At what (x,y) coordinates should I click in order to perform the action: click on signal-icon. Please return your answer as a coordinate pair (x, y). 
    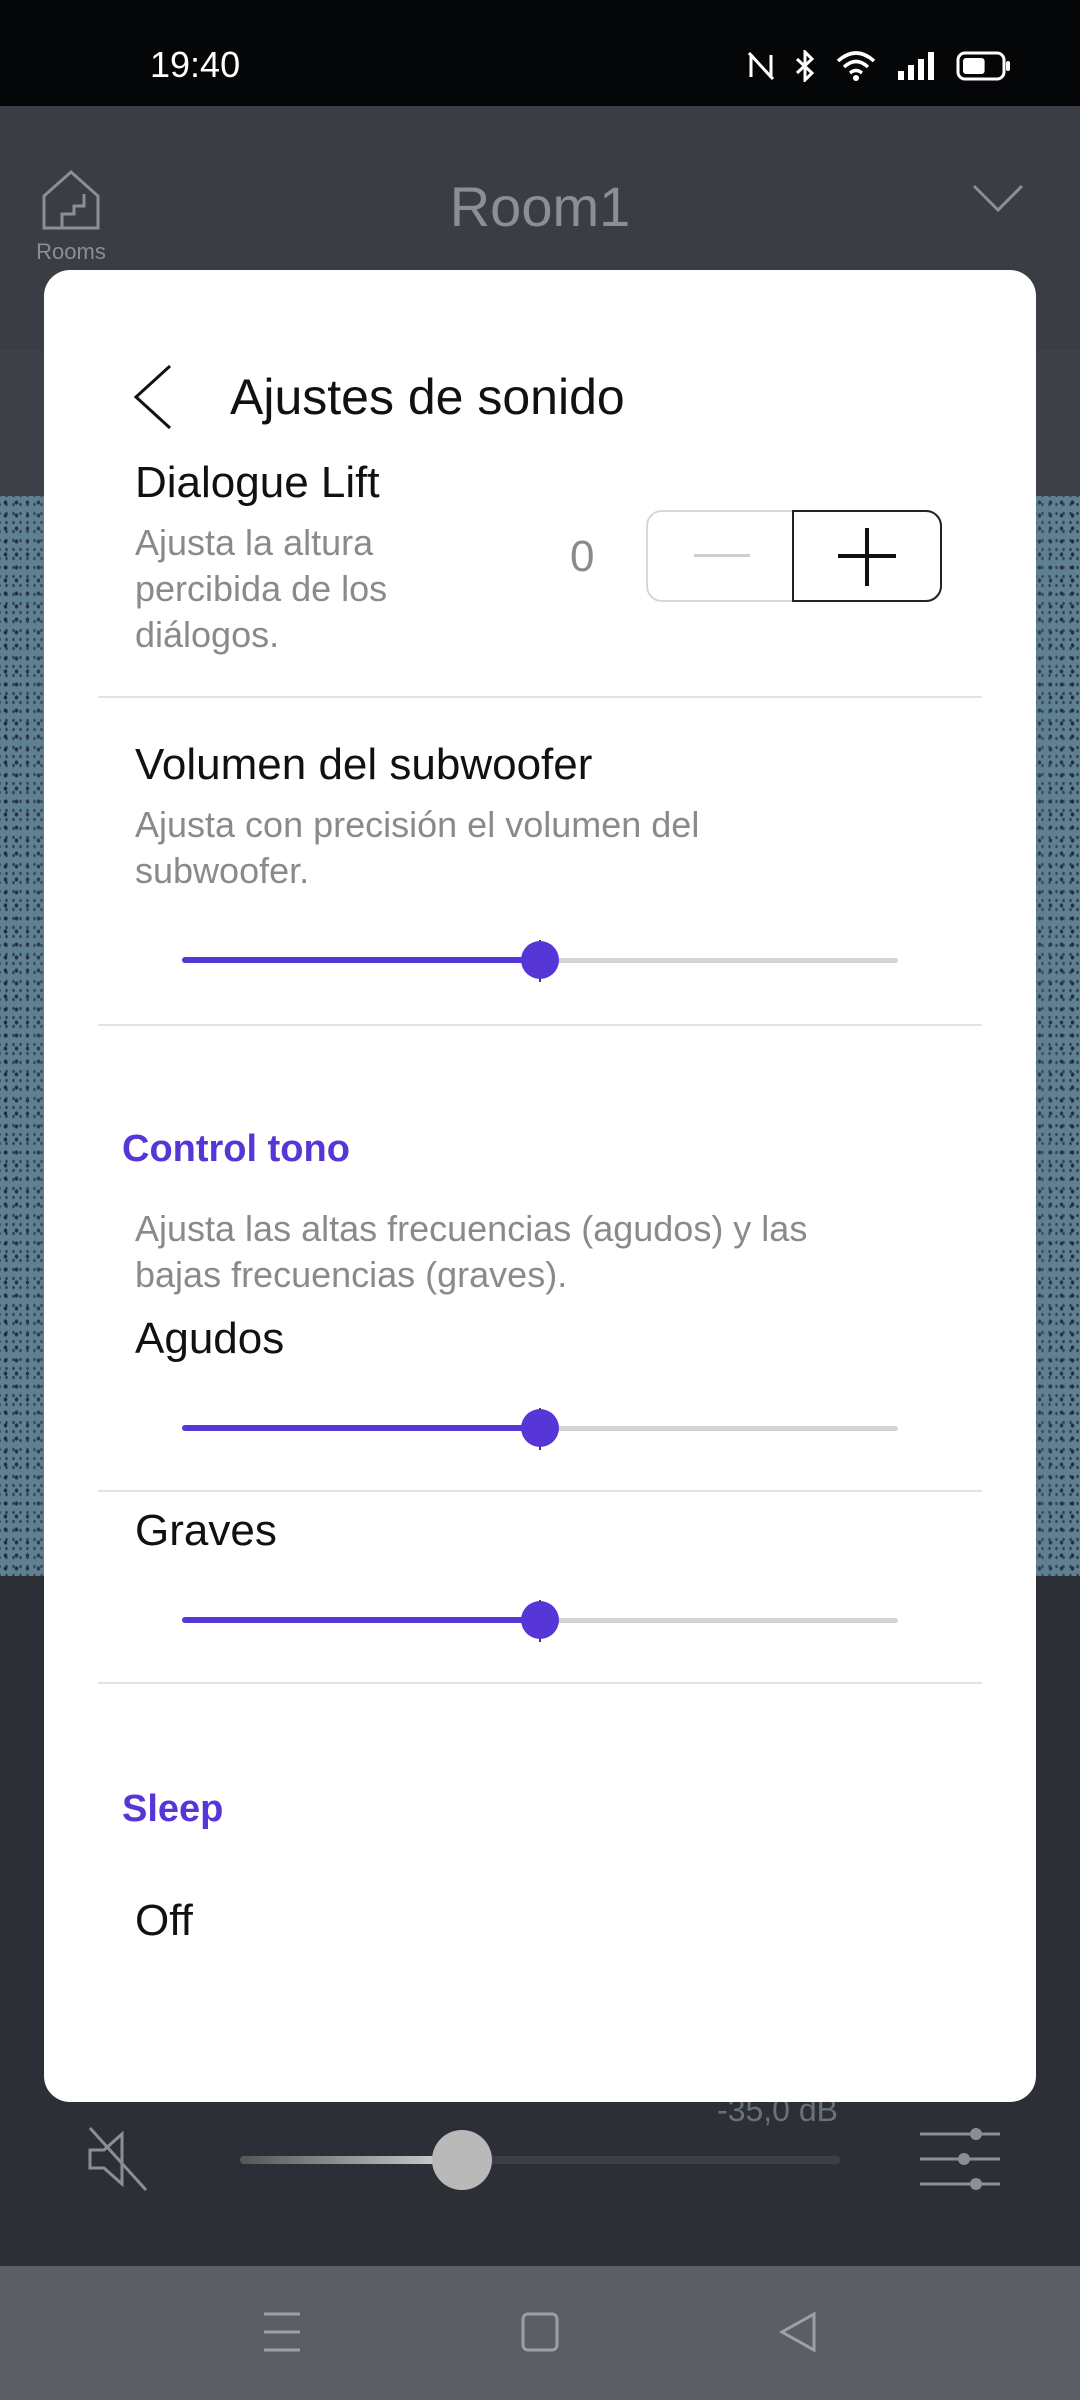
    Looking at the image, I should click on (916, 66).